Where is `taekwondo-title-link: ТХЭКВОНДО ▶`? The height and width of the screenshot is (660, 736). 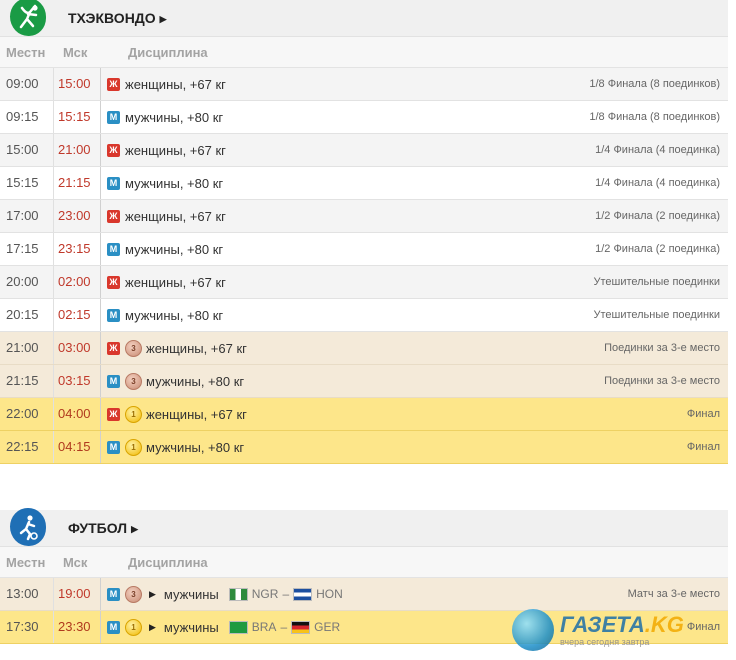 taekwondo-title-link: ТХЭКВОНДО ▶ is located at coordinates (117, 18).